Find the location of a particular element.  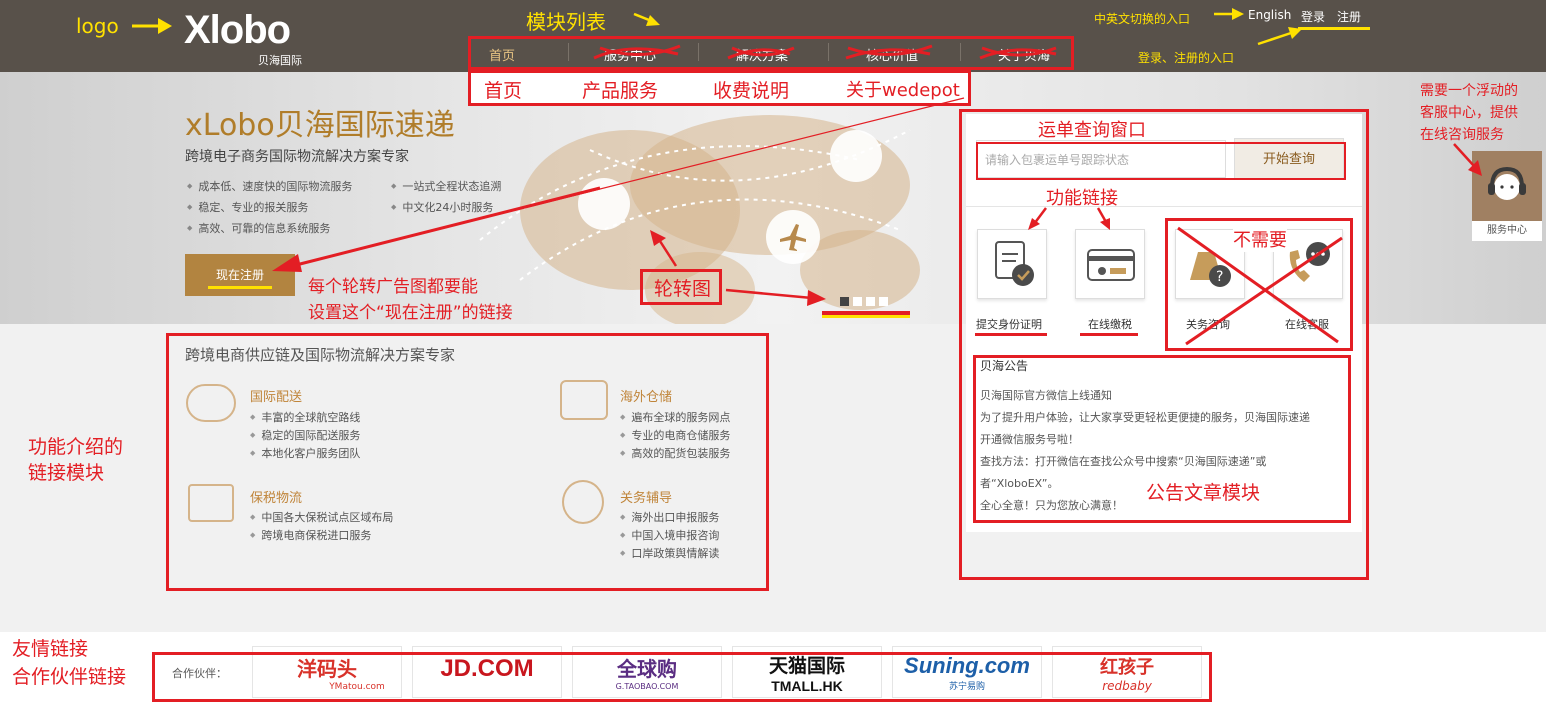

register-link: 注册 is located at coordinates (1349, 16).